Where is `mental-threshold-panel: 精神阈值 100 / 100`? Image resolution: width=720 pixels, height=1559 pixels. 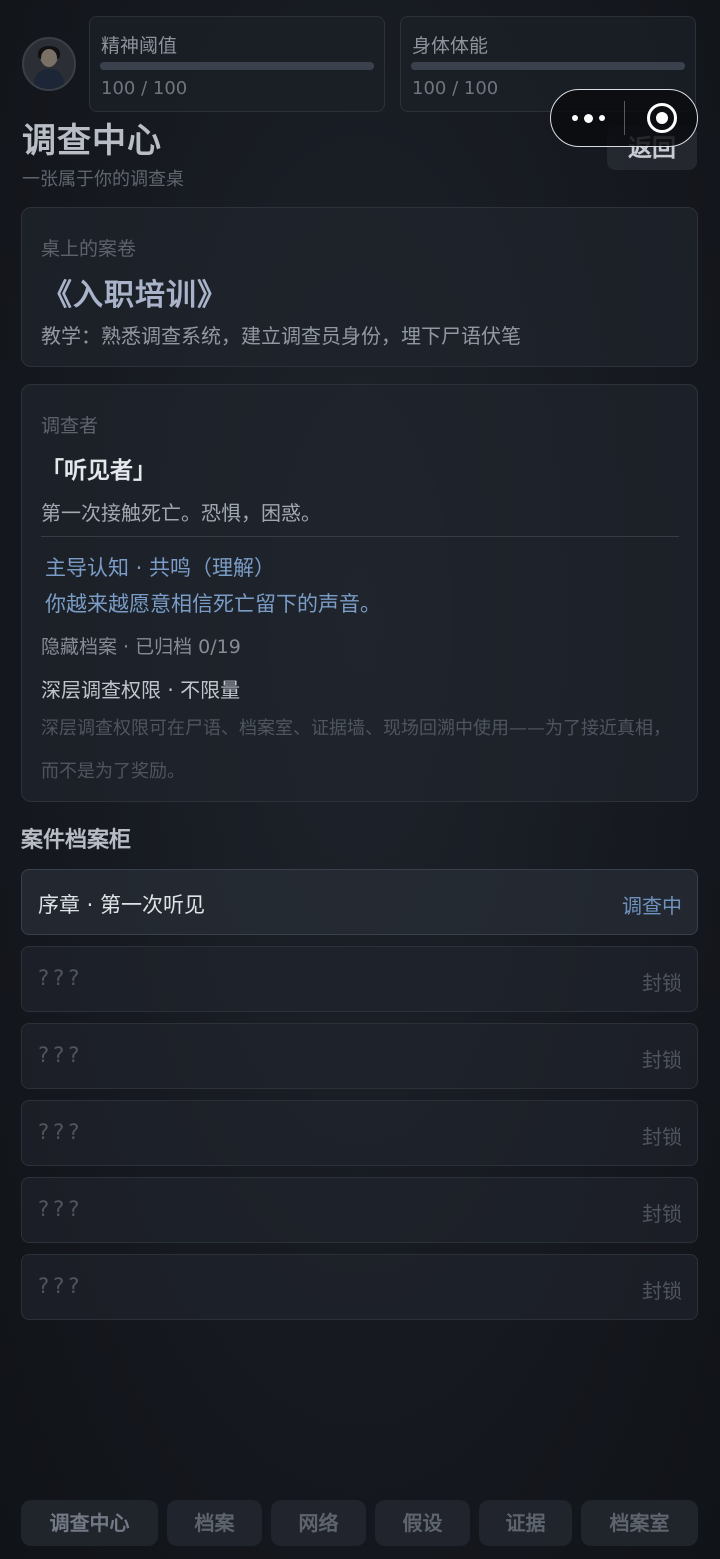 mental-threshold-panel: 精神阈值 100 / 100 is located at coordinates (237, 64).